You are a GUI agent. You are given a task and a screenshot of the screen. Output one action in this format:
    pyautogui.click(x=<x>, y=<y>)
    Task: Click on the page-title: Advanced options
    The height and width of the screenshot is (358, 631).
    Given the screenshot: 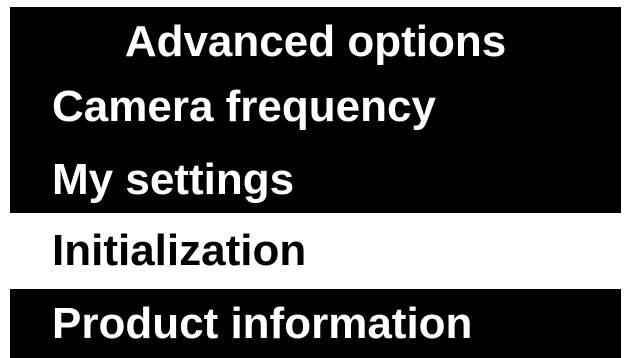 What is the action you would take?
    pyautogui.click(x=315, y=41)
    